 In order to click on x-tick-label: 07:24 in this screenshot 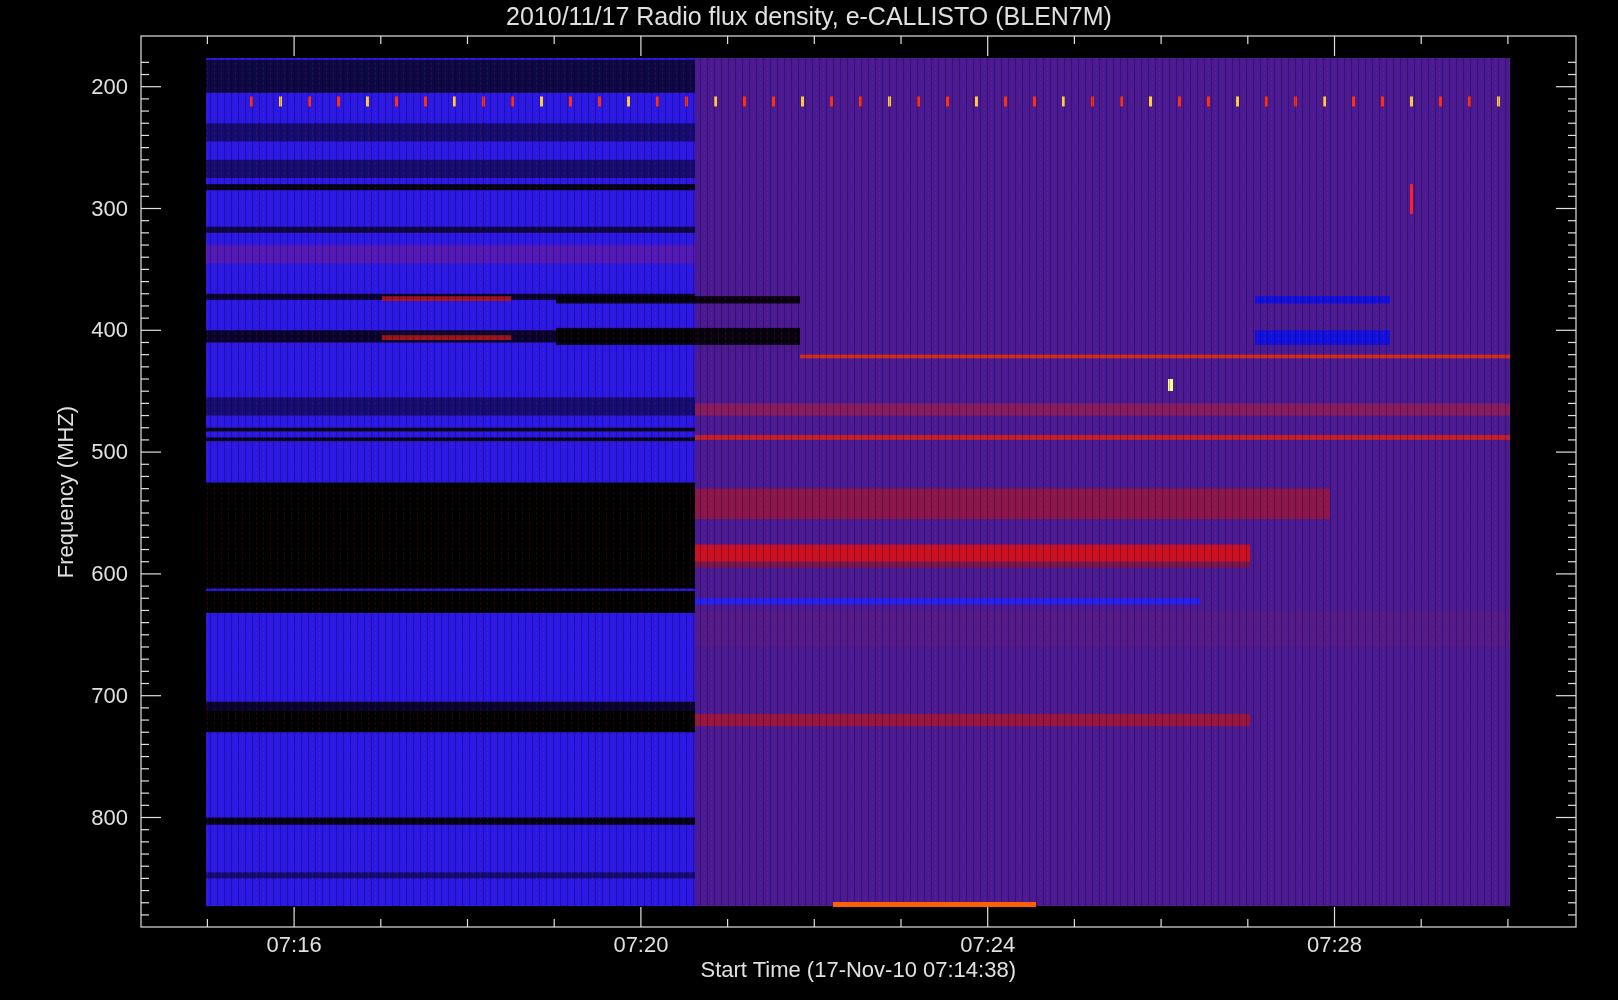, I will do `click(988, 945)`.